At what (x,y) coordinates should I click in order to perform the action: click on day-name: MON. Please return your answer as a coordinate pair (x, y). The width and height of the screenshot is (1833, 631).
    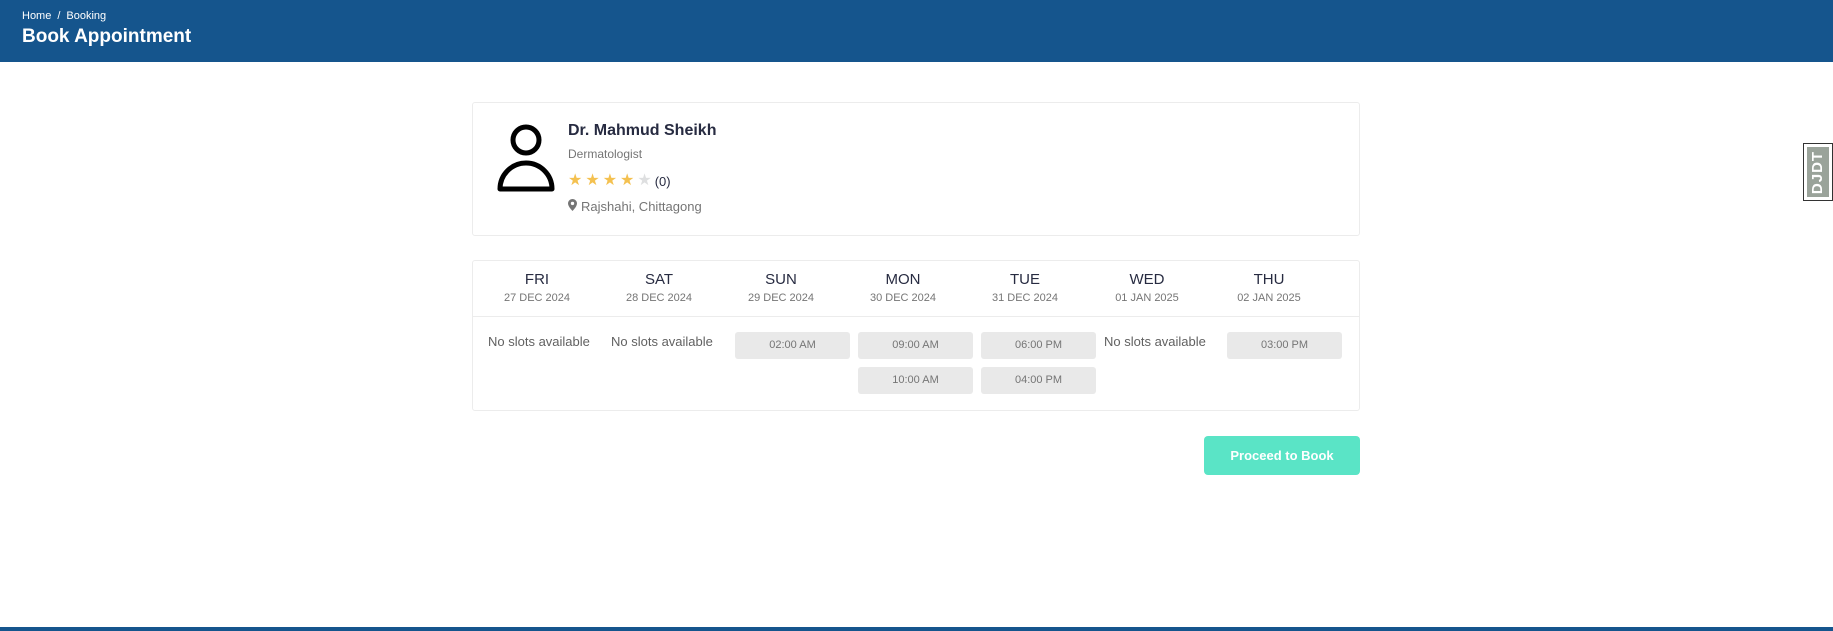
    Looking at the image, I should click on (903, 279).